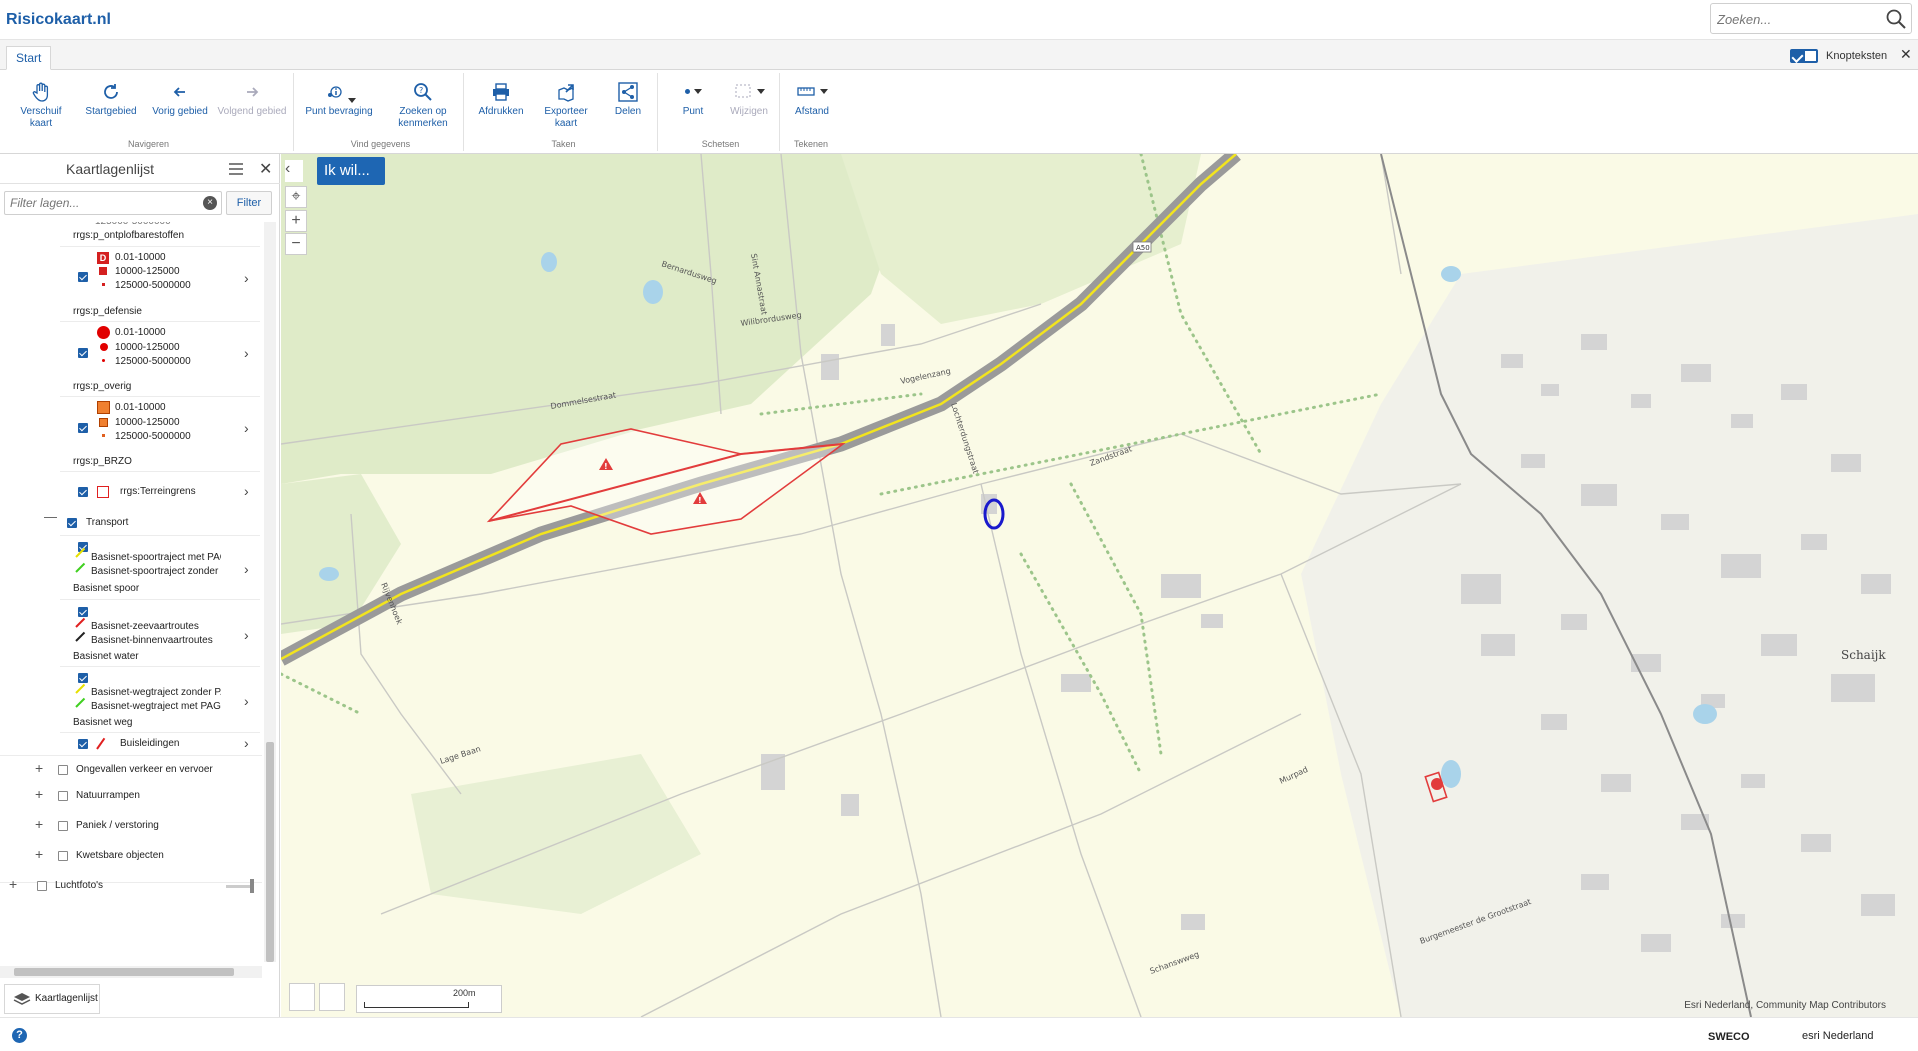 The height and width of the screenshot is (1051, 1918). Describe the element at coordinates (296, 244) in the screenshot. I see `zoom-out-button: −` at that location.